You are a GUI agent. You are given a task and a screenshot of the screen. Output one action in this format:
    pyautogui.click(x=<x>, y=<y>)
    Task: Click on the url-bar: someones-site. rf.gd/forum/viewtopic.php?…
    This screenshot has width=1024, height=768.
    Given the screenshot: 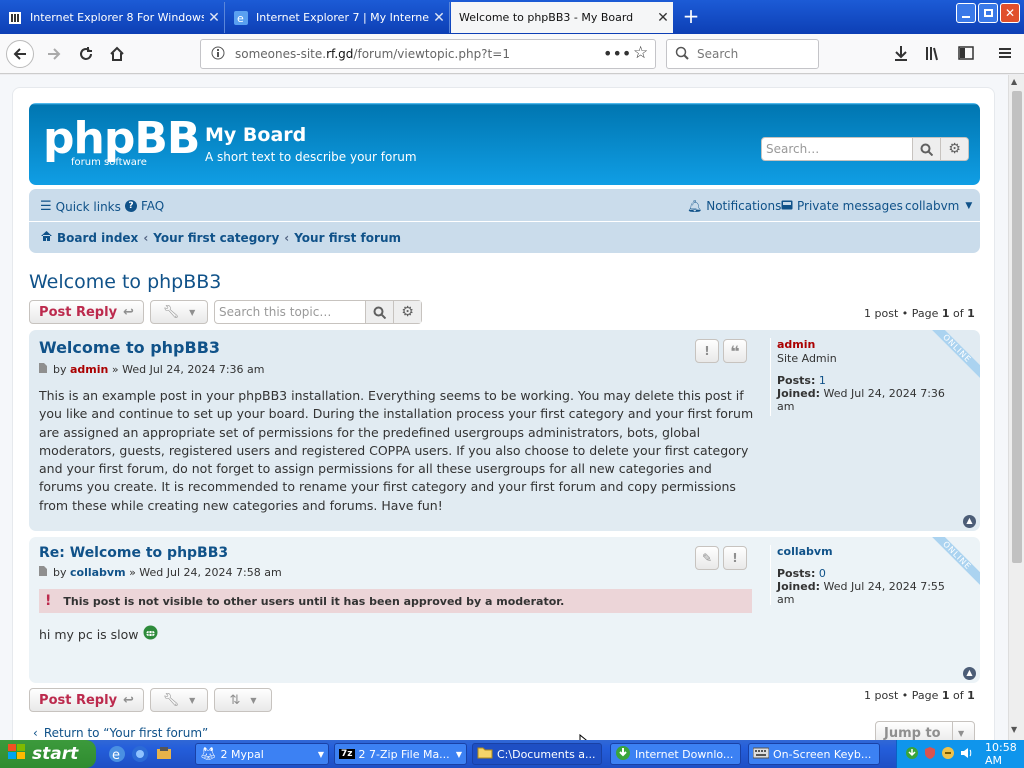 What is the action you would take?
    pyautogui.click(x=428, y=54)
    